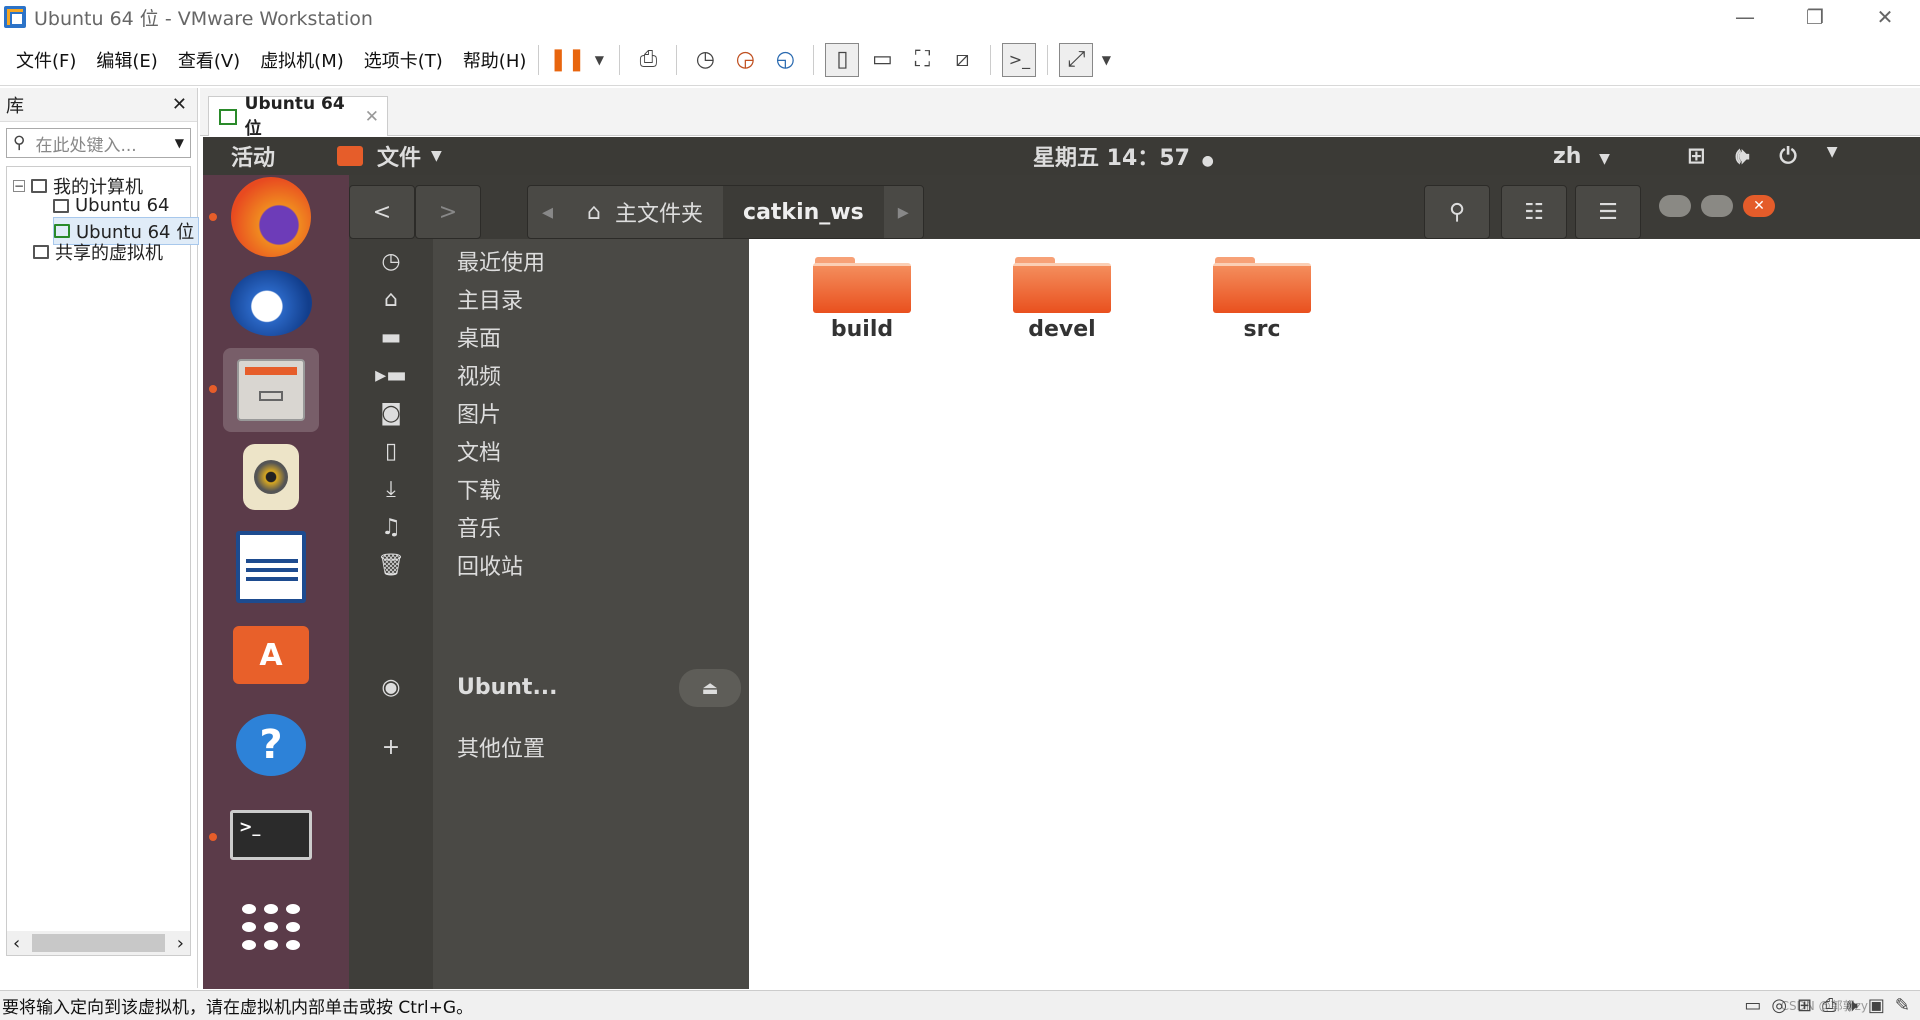 This screenshot has width=1920, height=1020. What do you see at coordinates (19, 143) in the screenshot?
I see `search-icon: ⚲` at bounding box center [19, 143].